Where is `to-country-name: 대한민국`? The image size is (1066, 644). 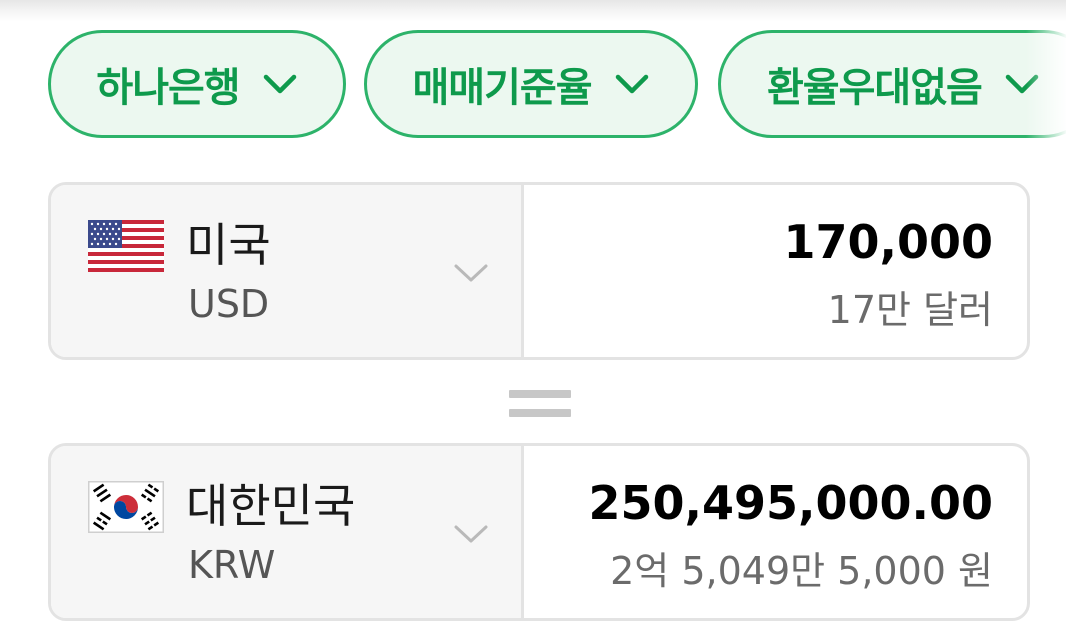 to-country-name: 대한민국 is located at coordinates (271, 506).